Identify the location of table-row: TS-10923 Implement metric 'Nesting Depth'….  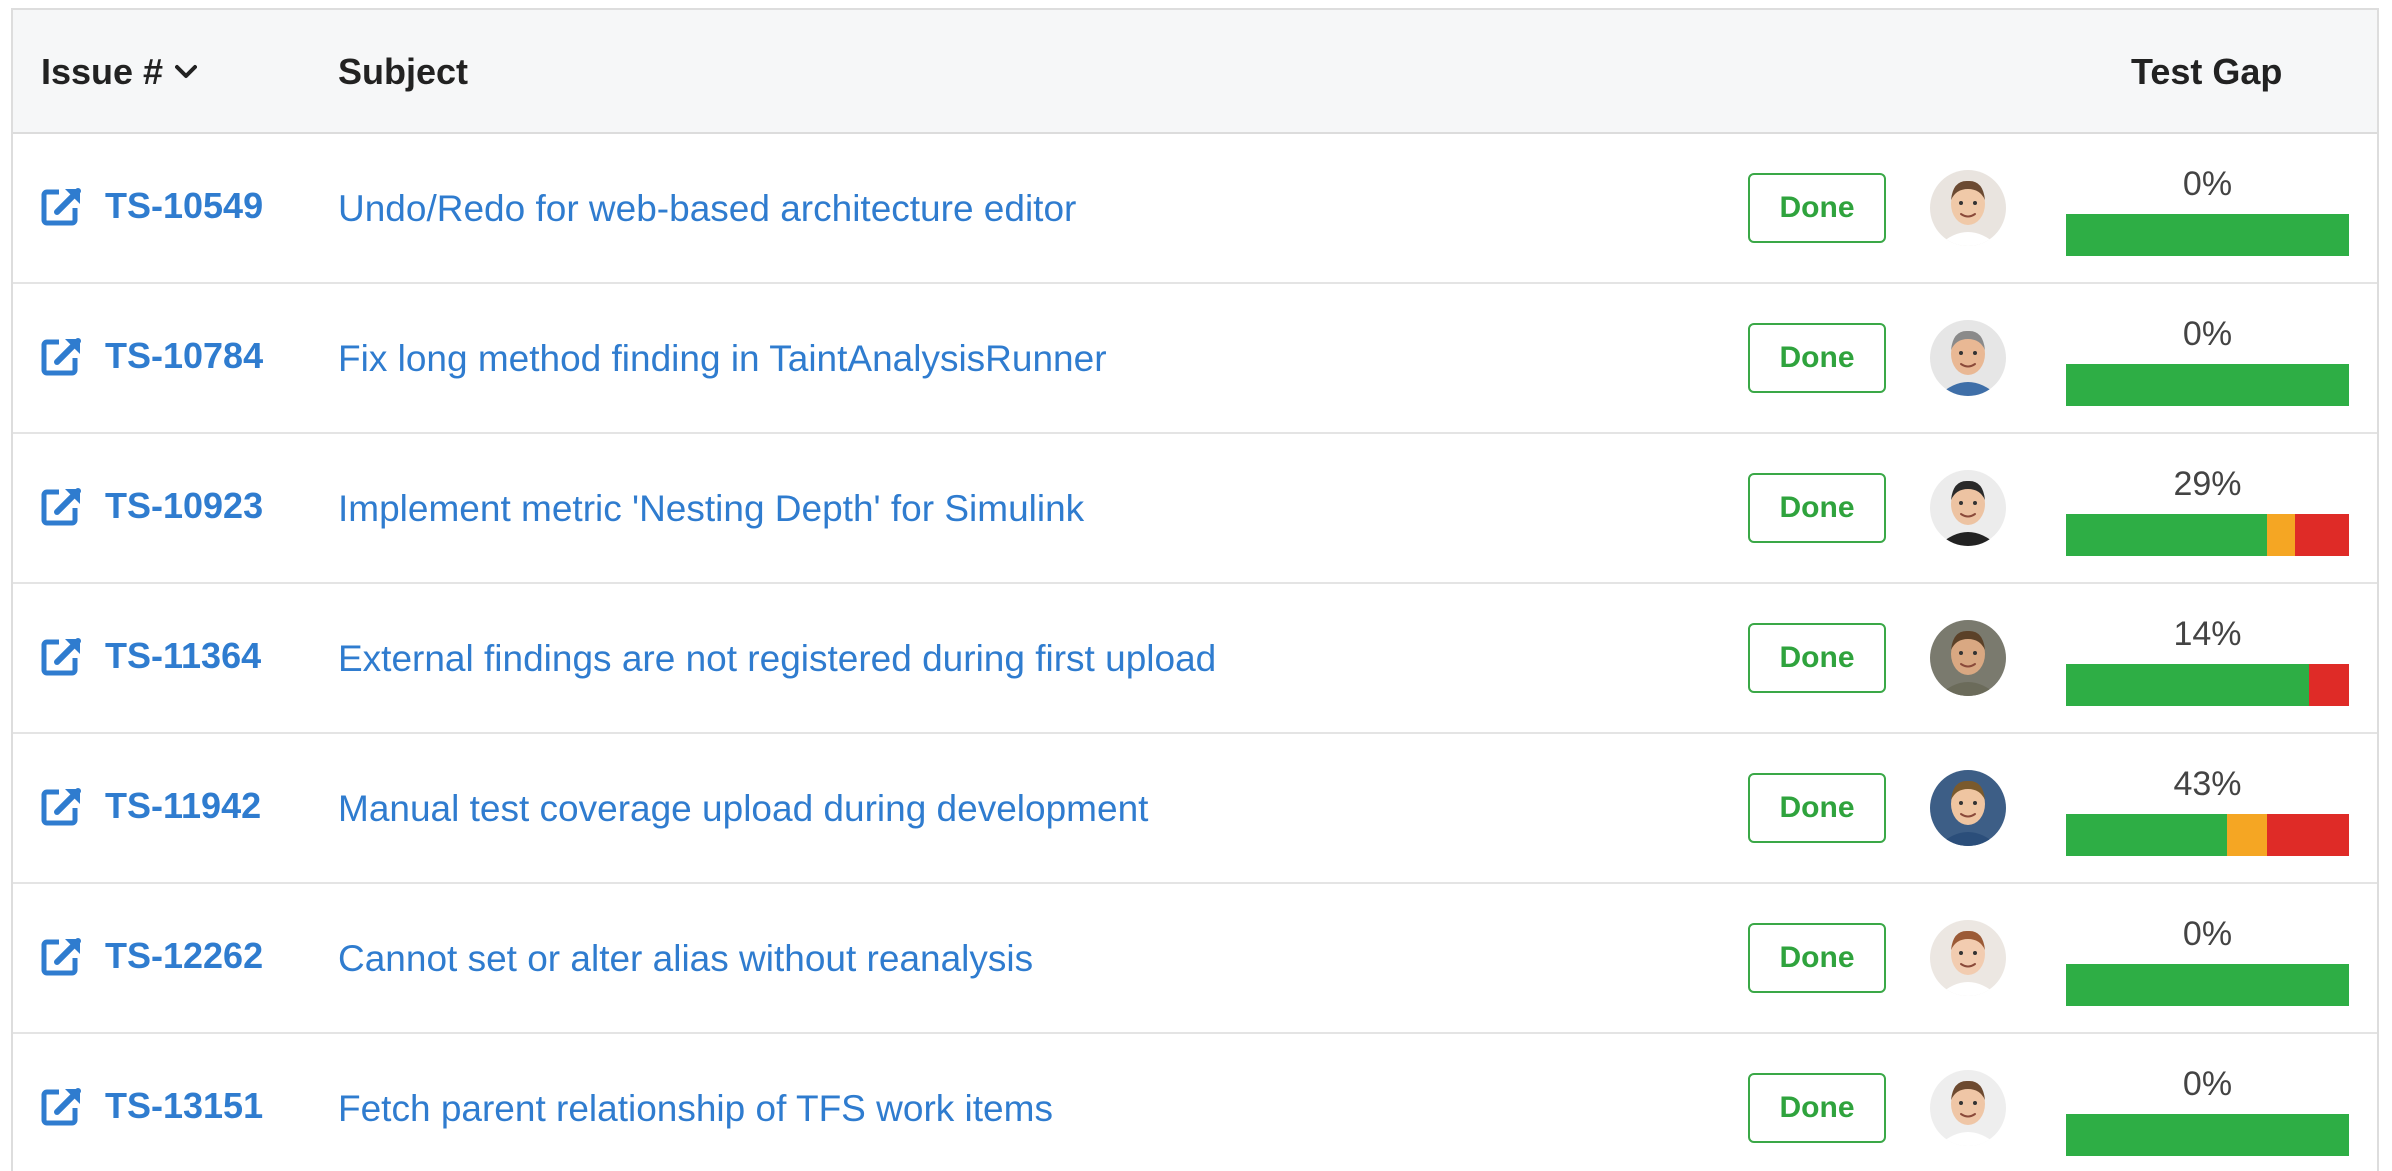
(1195, 509).